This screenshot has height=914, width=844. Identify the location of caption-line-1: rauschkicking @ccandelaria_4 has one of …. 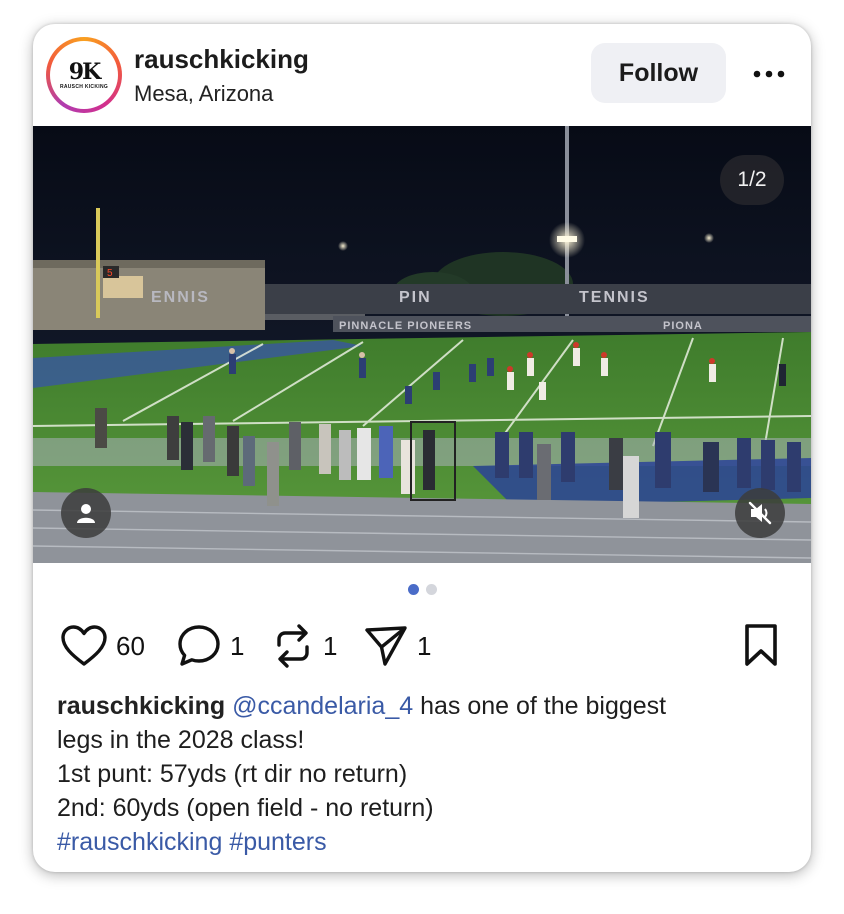
(427, 706).